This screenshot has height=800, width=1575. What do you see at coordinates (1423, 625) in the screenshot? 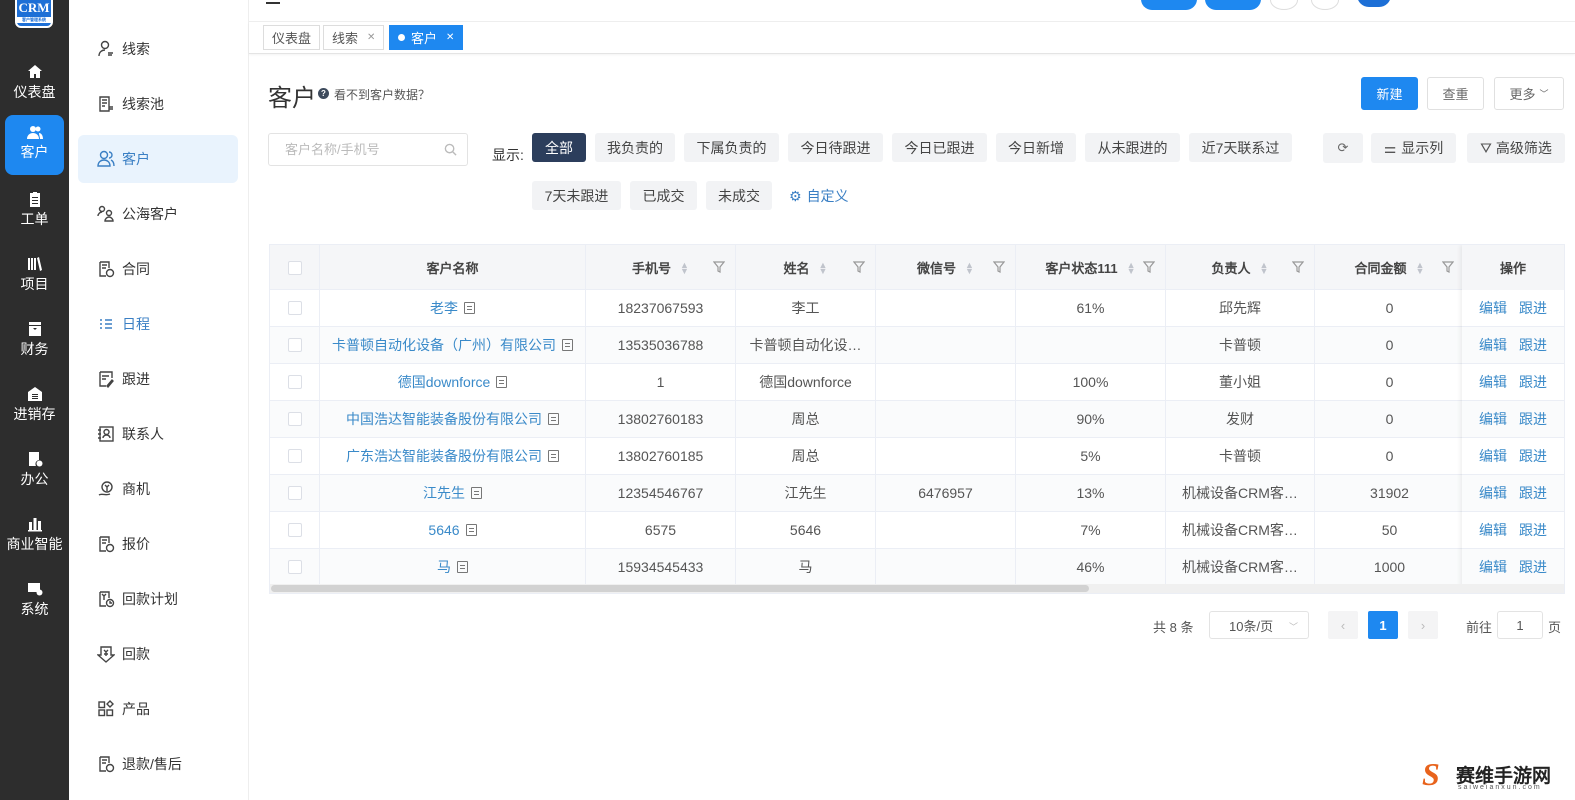
I see `next-page-button: ›` at bounding box center [1423, 625].